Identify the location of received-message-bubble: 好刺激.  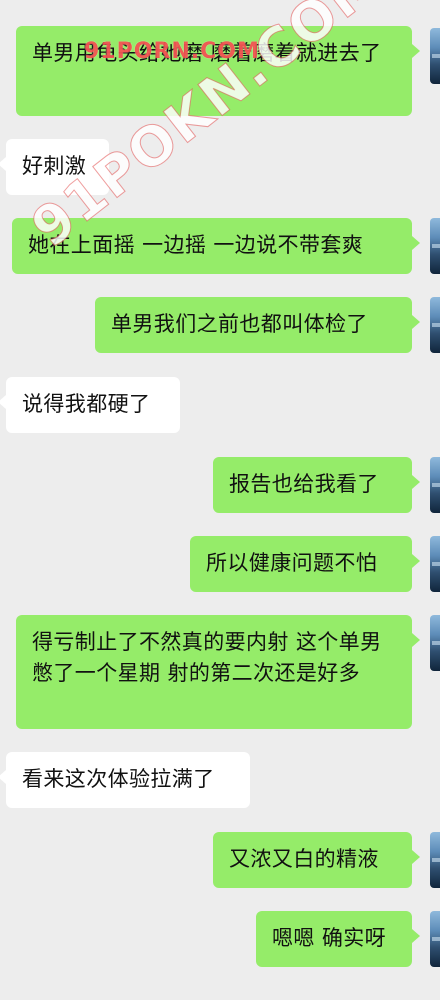
(54, 167).